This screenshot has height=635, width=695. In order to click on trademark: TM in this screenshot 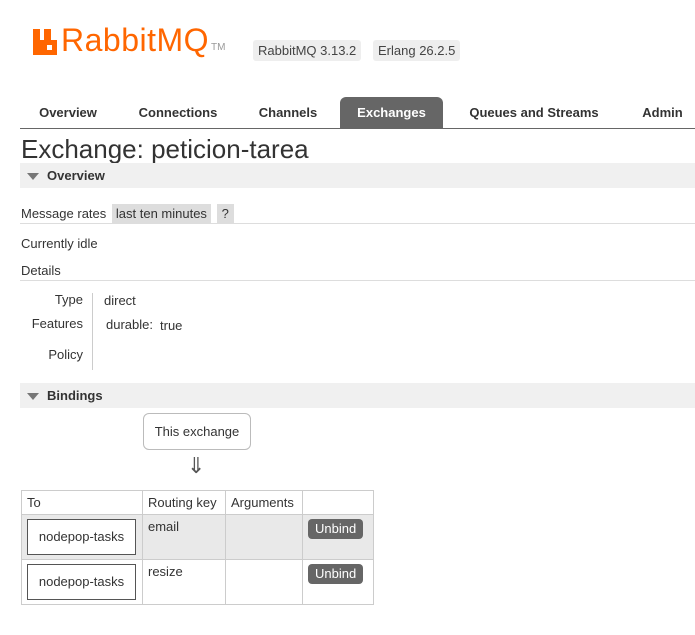, I will do `click(218, 47)`.